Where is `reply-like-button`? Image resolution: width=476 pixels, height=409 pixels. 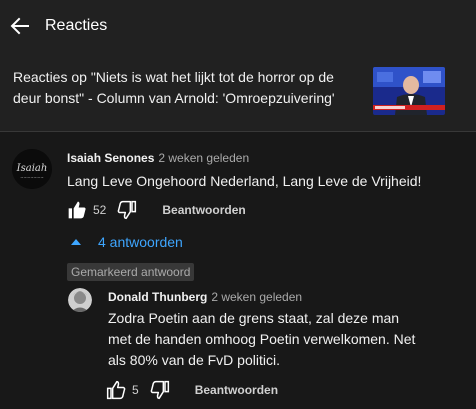 reply-like-button is located at coordinates (116, 390).